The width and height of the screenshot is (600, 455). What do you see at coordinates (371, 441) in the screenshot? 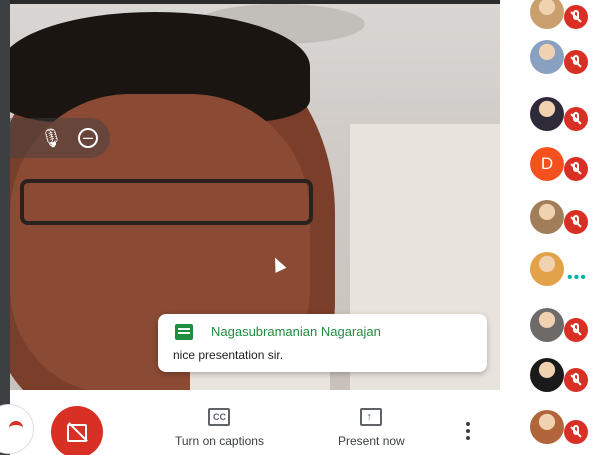
I see `present-label: Present now` at bounding box center [371, 441].